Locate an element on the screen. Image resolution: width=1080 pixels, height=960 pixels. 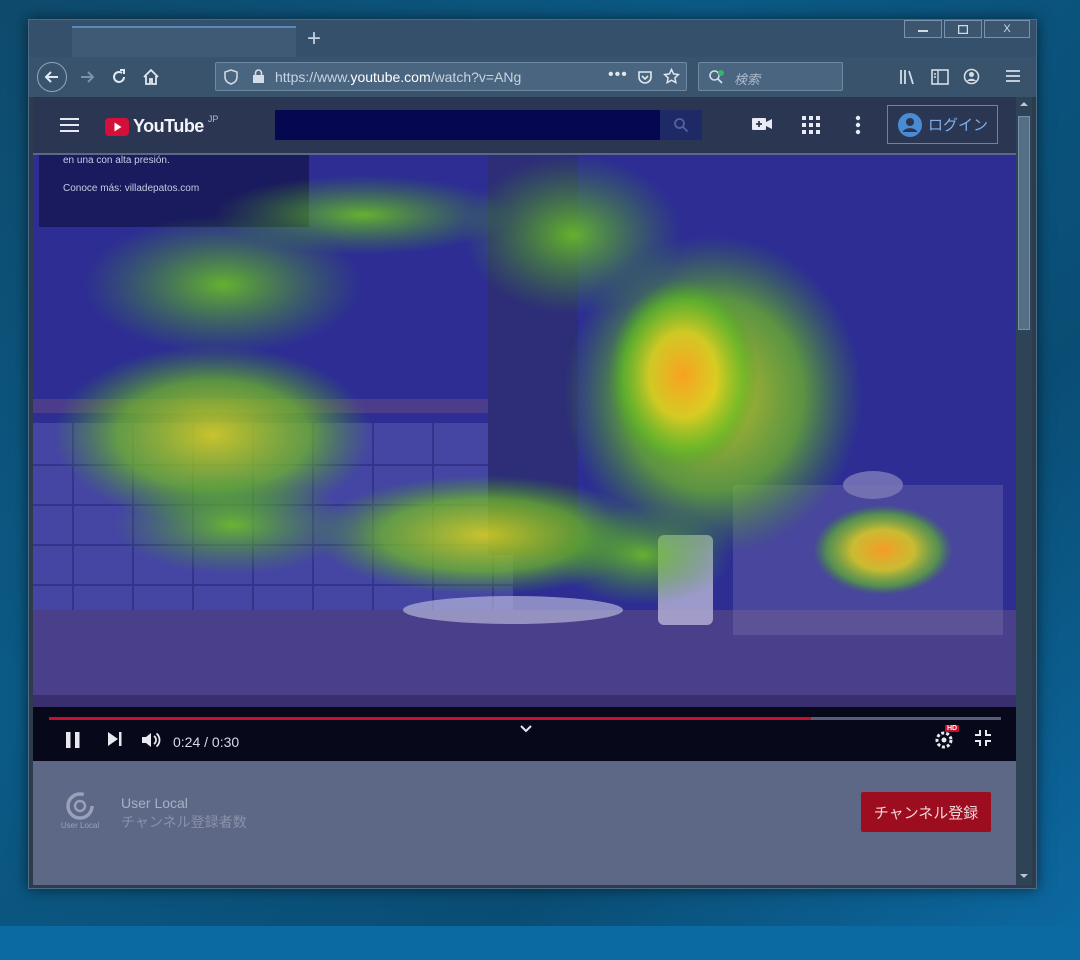
window-controls: X is located at coordinates (967, 29).